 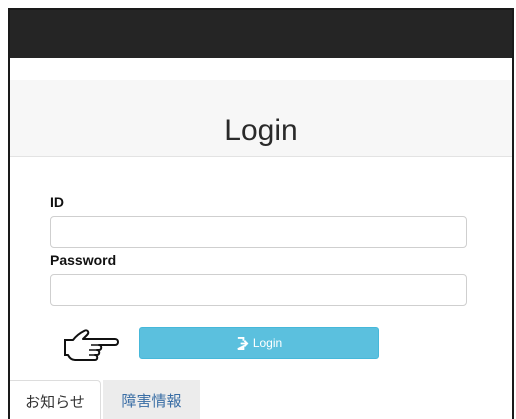 What do you see at coordinates (83, 260) in the screenshot?
I see `password-label: Password` at bounding box center [83, 260].